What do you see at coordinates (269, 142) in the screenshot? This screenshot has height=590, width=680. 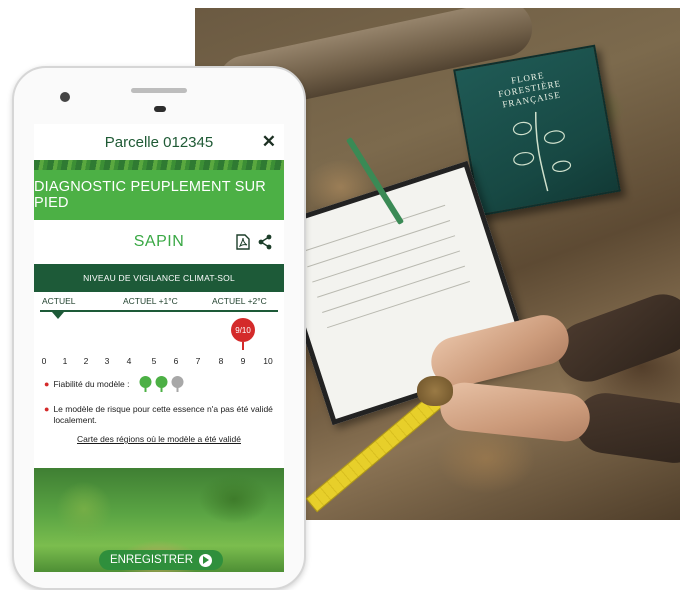 I see `close-icon: ✕` at bounding box center [269, 142].